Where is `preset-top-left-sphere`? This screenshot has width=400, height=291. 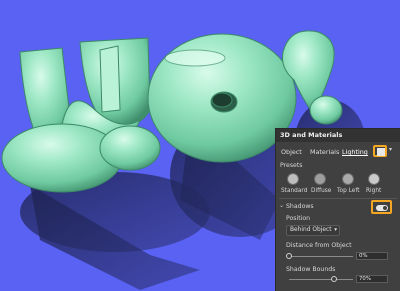 preset-top-left-sphere is located at coordinates (348, 179).